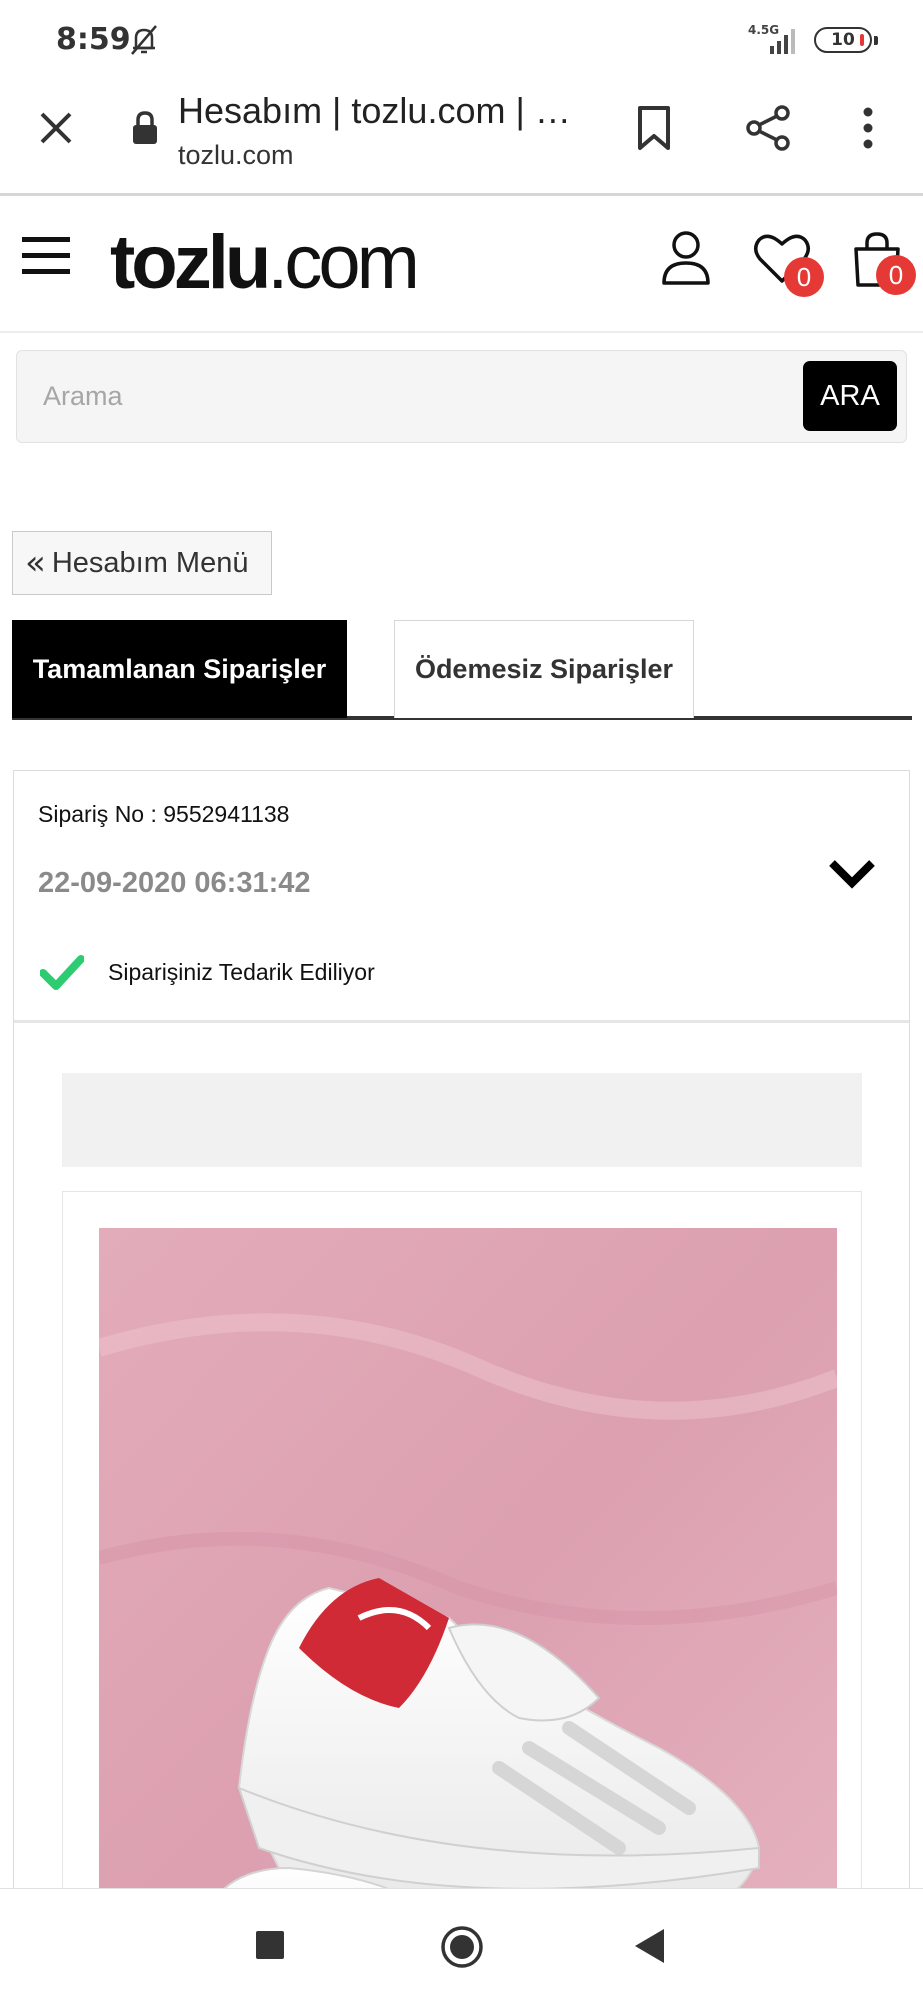  I want to click on battery-icon: 10, so click(846, 40).